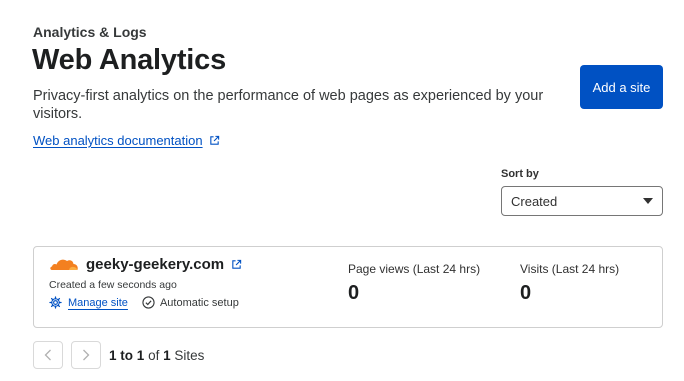  I want to click on visits-metric: Visits (Last 24 hrs) 0, so click(569, 283).